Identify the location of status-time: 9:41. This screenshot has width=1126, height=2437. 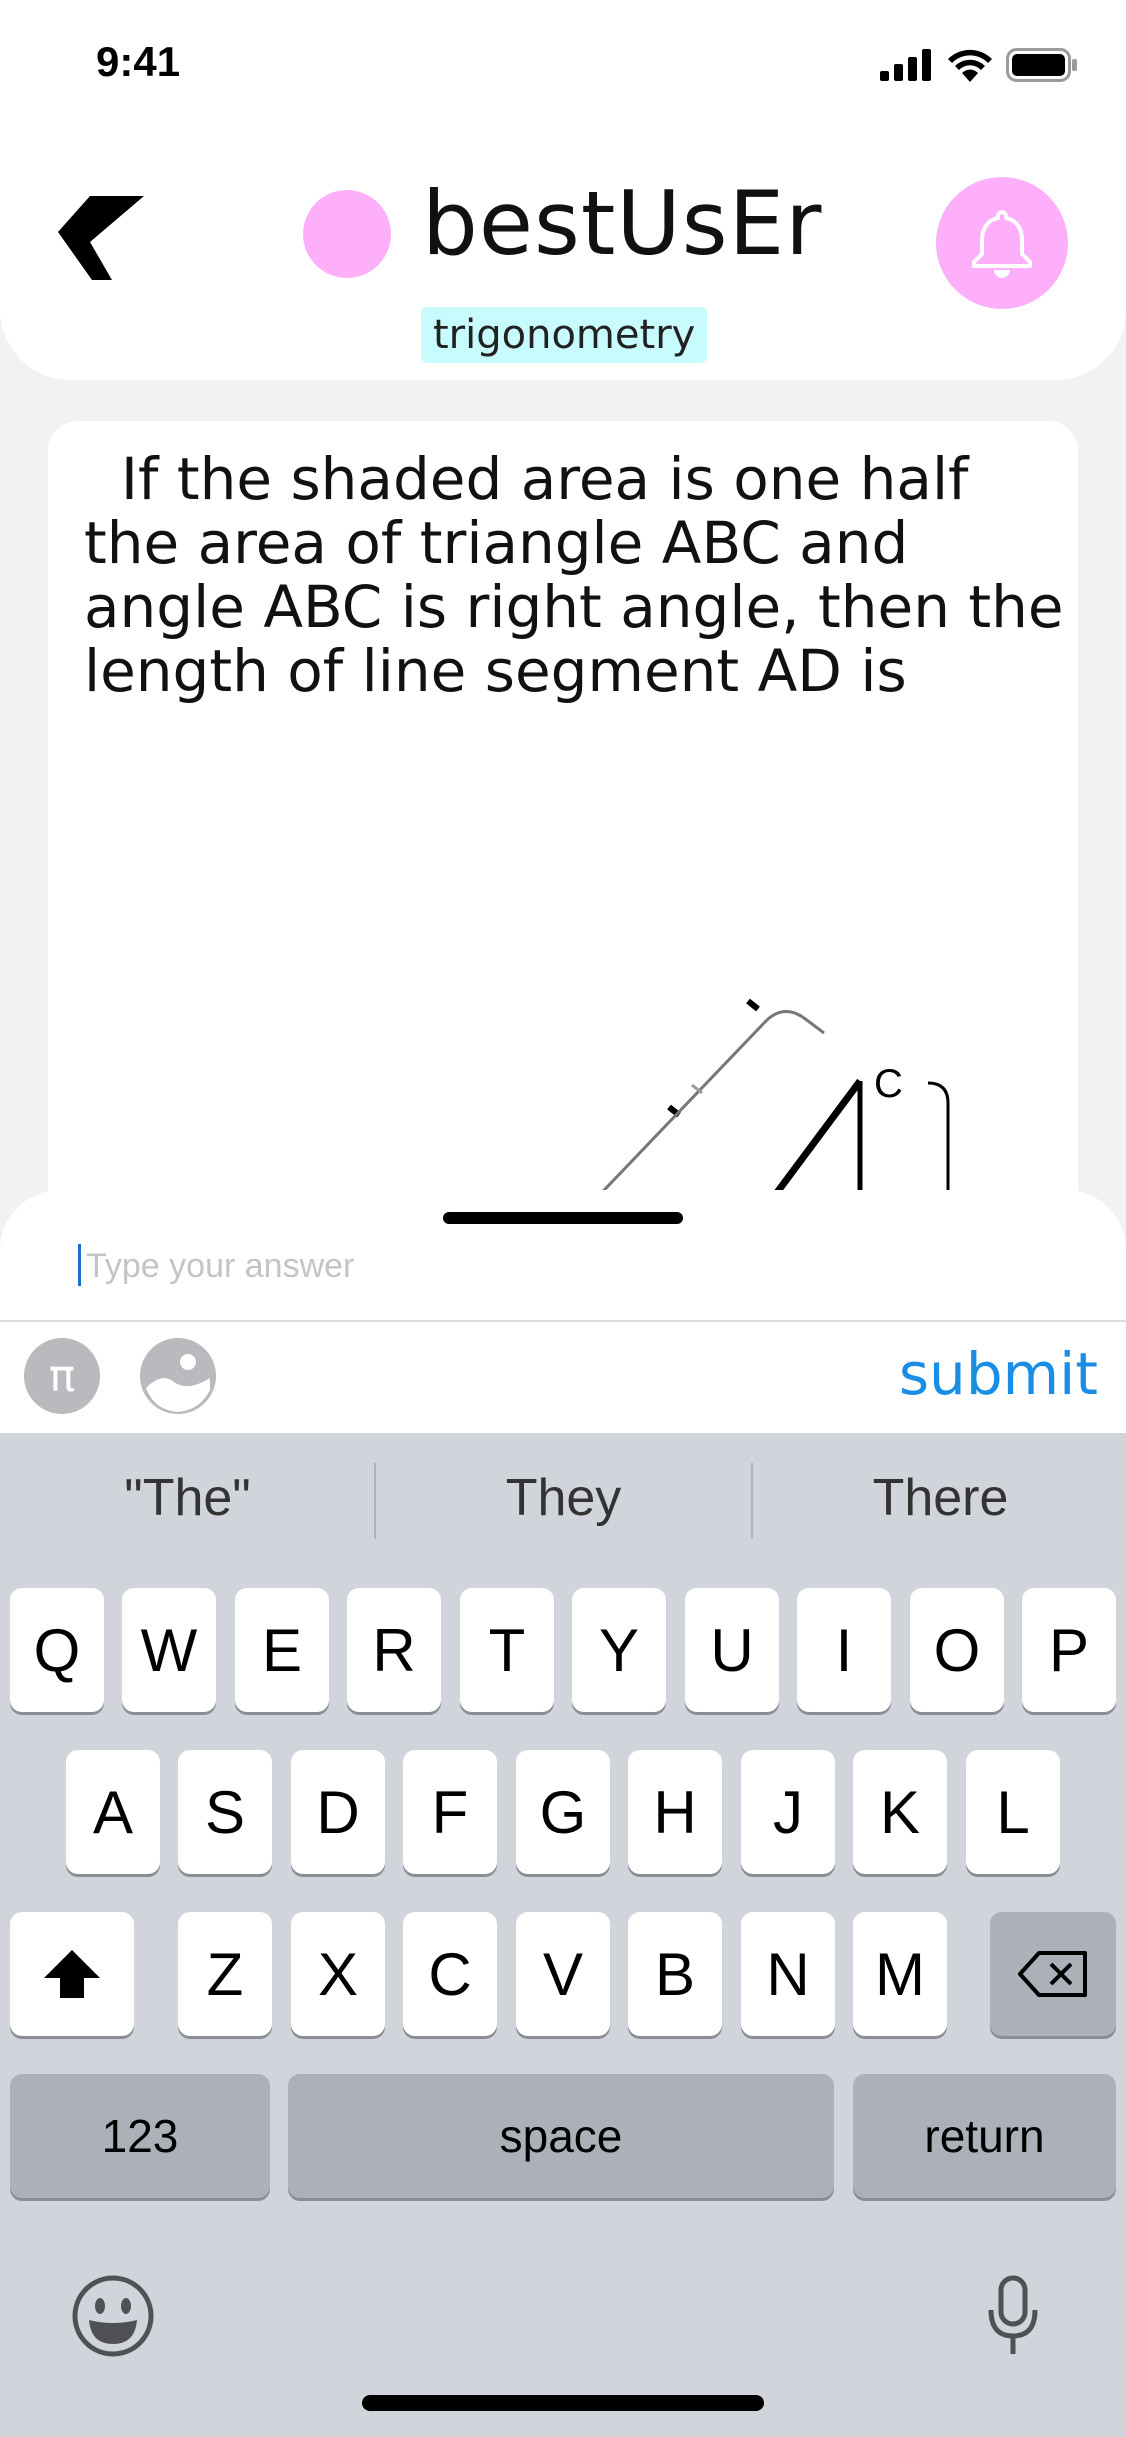
(138, 61).